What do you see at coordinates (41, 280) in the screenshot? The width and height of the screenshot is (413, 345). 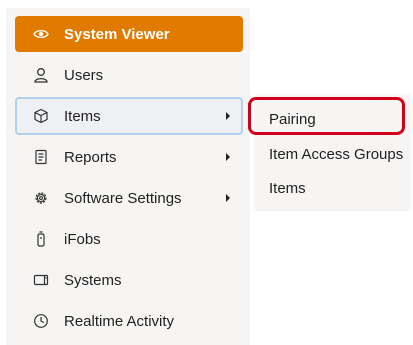 I see `systems-icon` at bounding box center [41, 280].